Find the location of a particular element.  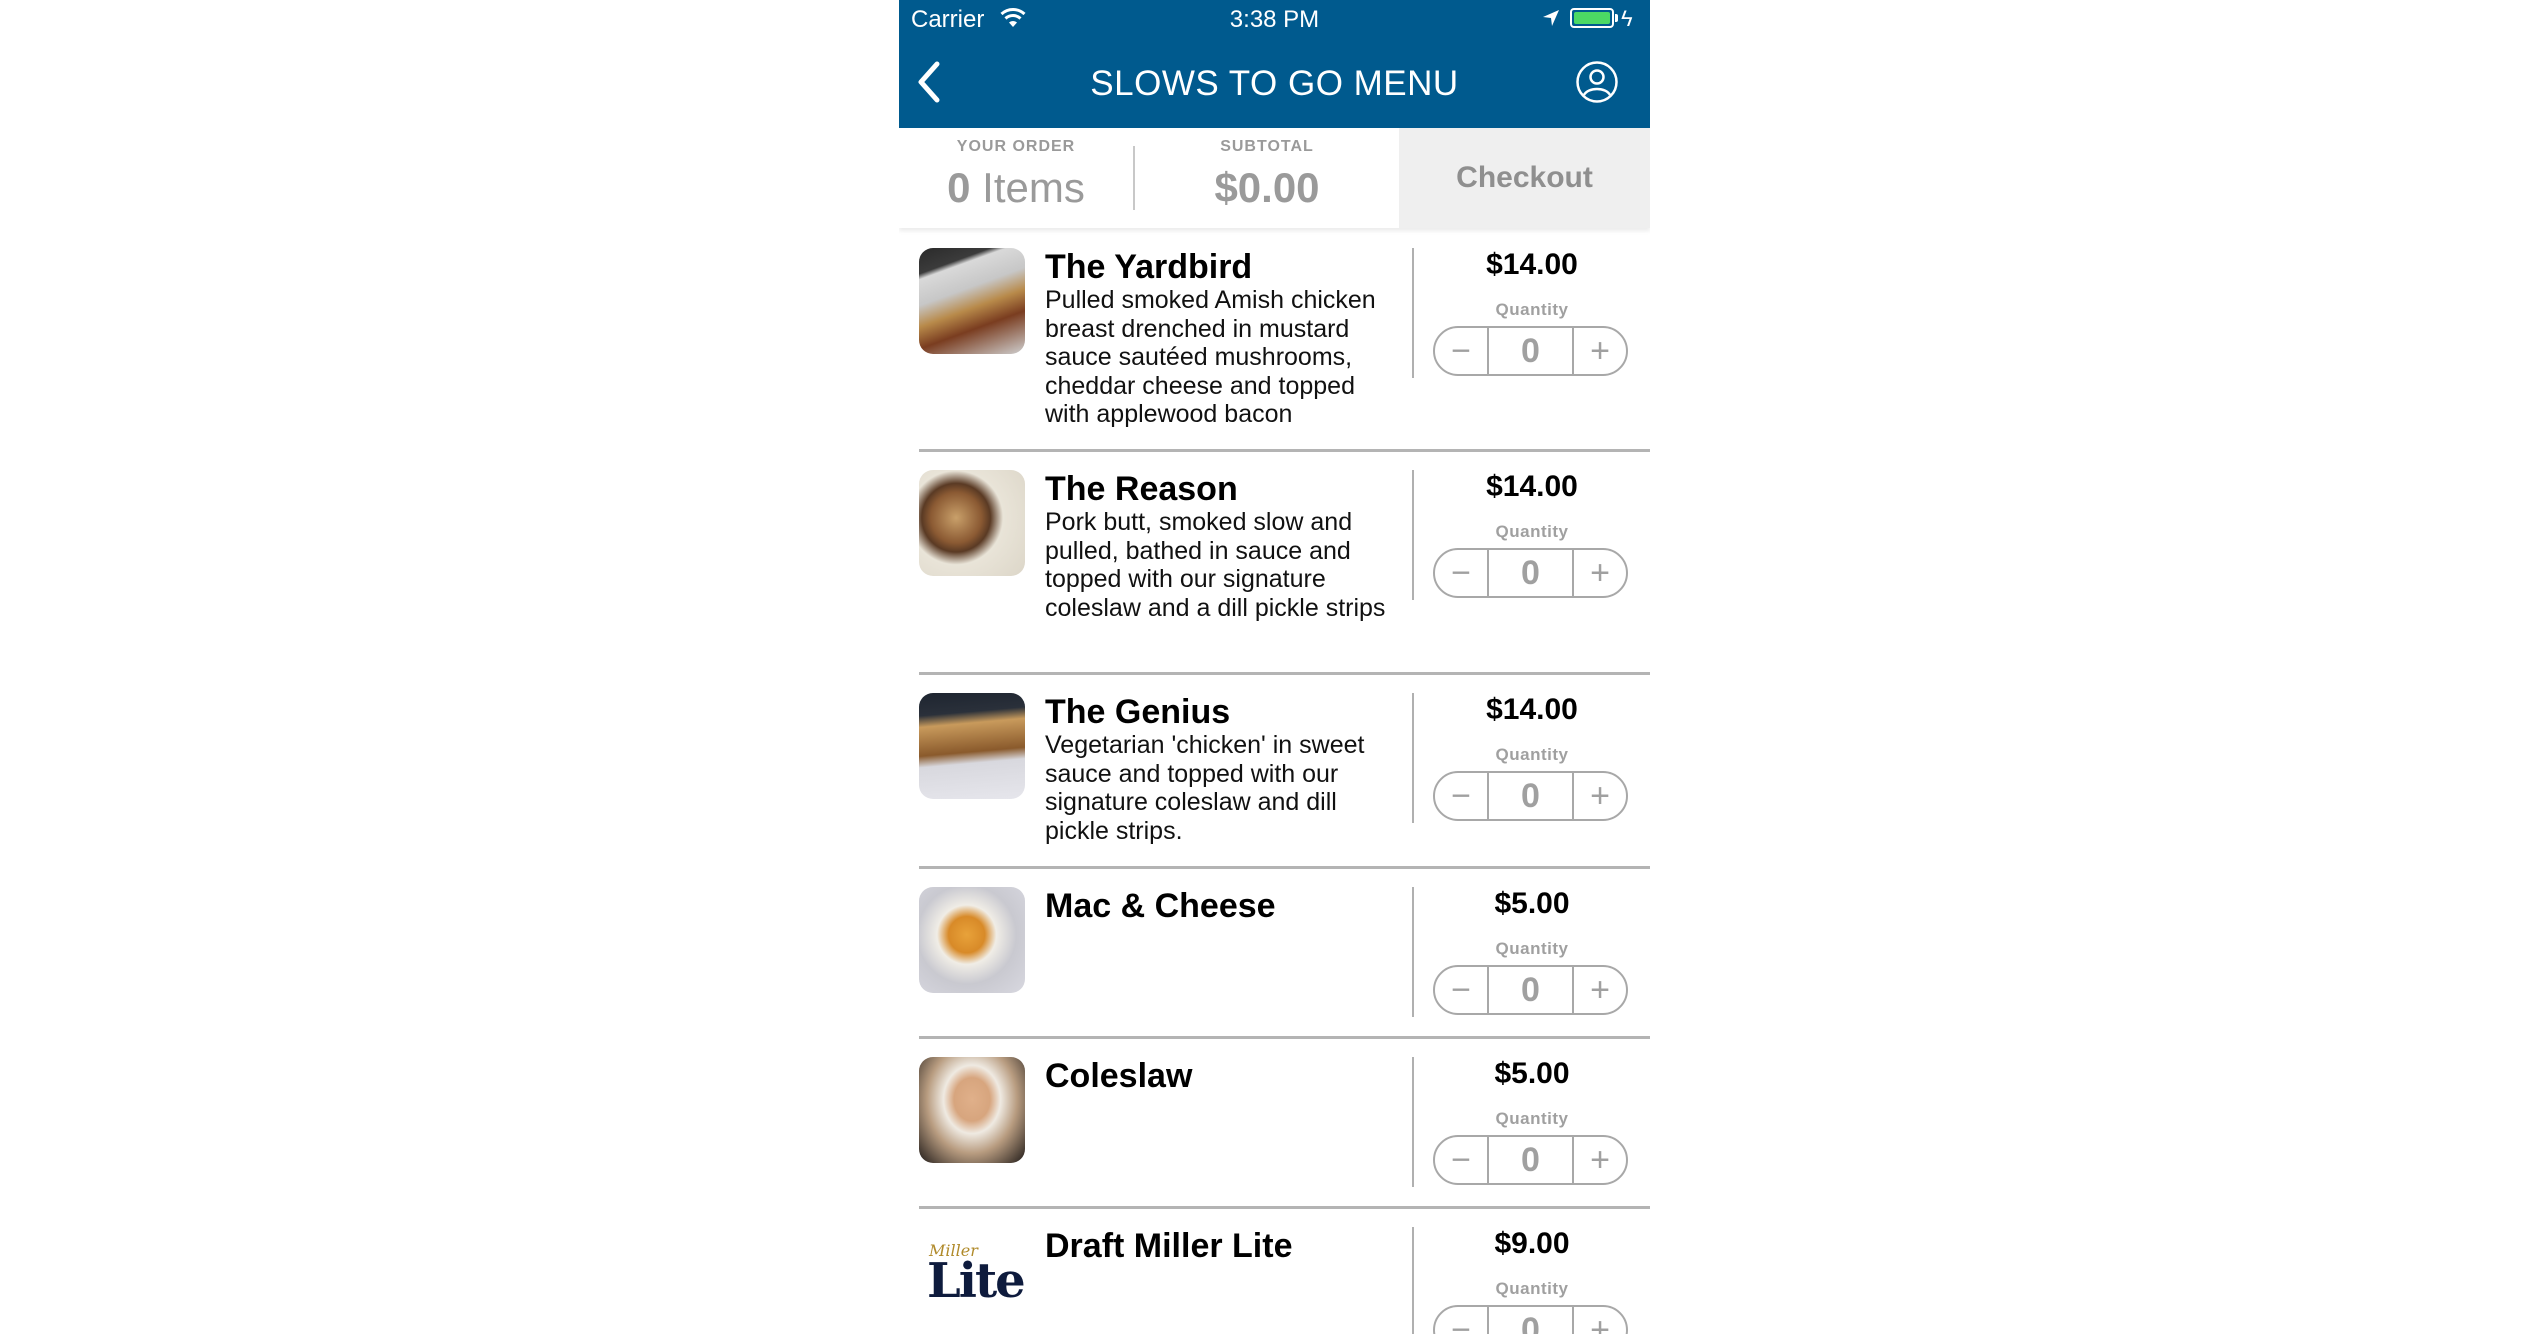

charging-bolt-icon: ϟ is located at coordinates (1627, 18).